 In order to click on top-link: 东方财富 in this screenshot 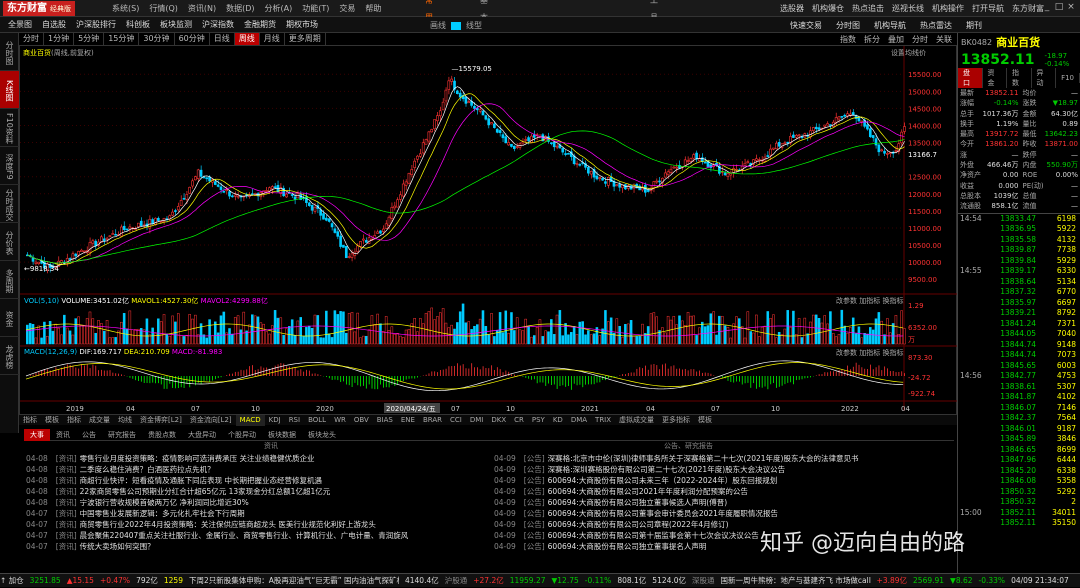, I will do `click(1028, 8)`.